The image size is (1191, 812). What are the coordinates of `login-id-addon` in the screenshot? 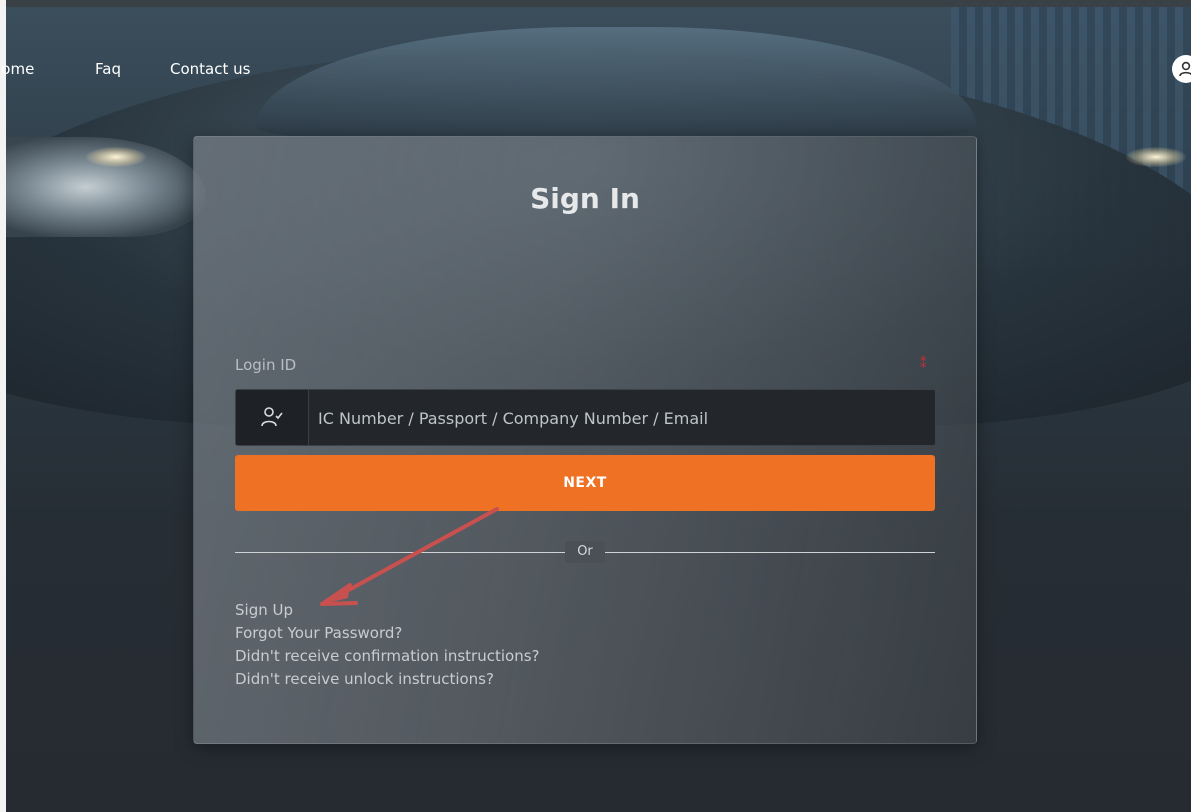 It's located at (272, 417).